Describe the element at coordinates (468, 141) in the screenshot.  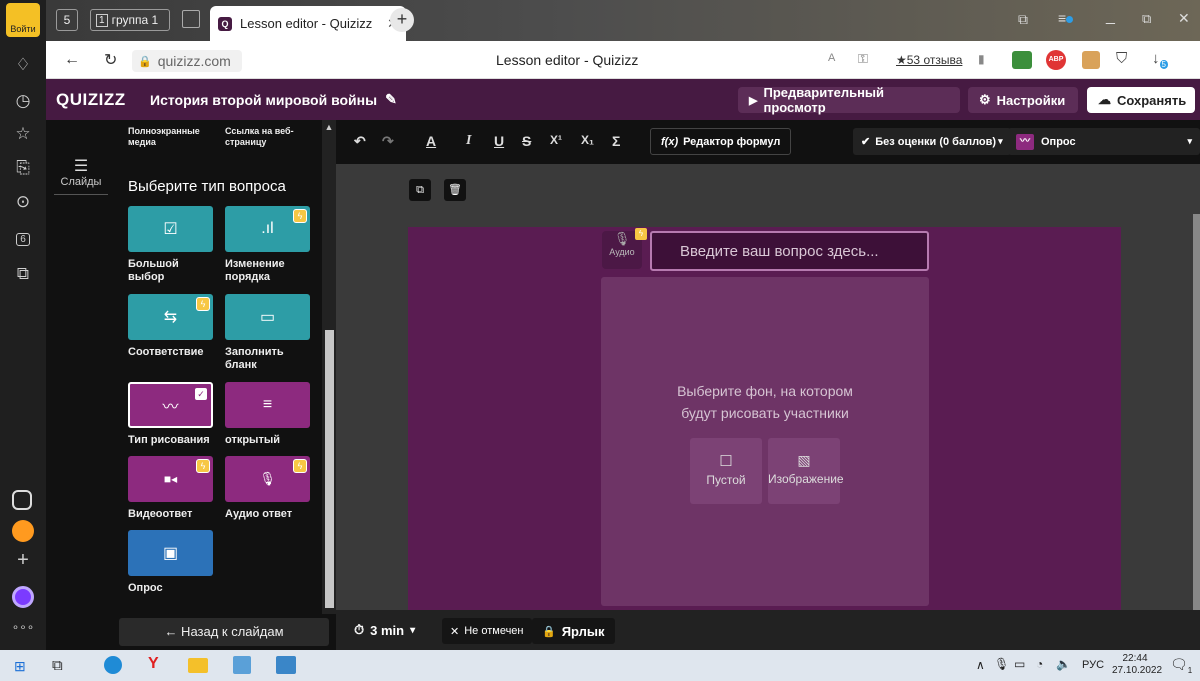
I see `italic-icon: I` at that location.